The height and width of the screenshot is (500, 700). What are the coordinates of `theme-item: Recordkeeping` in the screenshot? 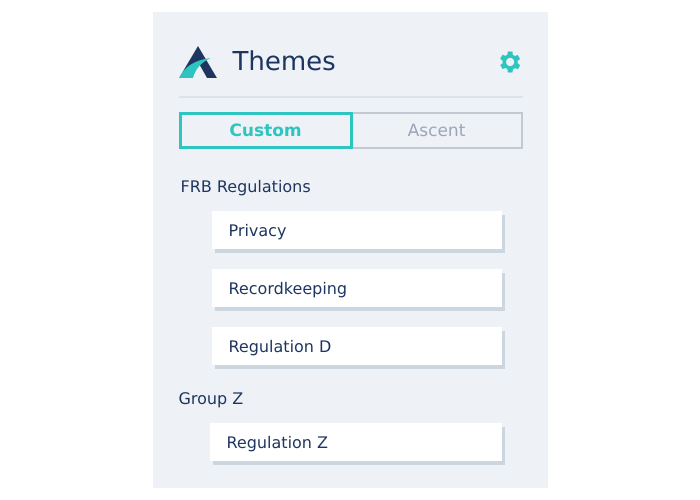 It's located at (357, 288).